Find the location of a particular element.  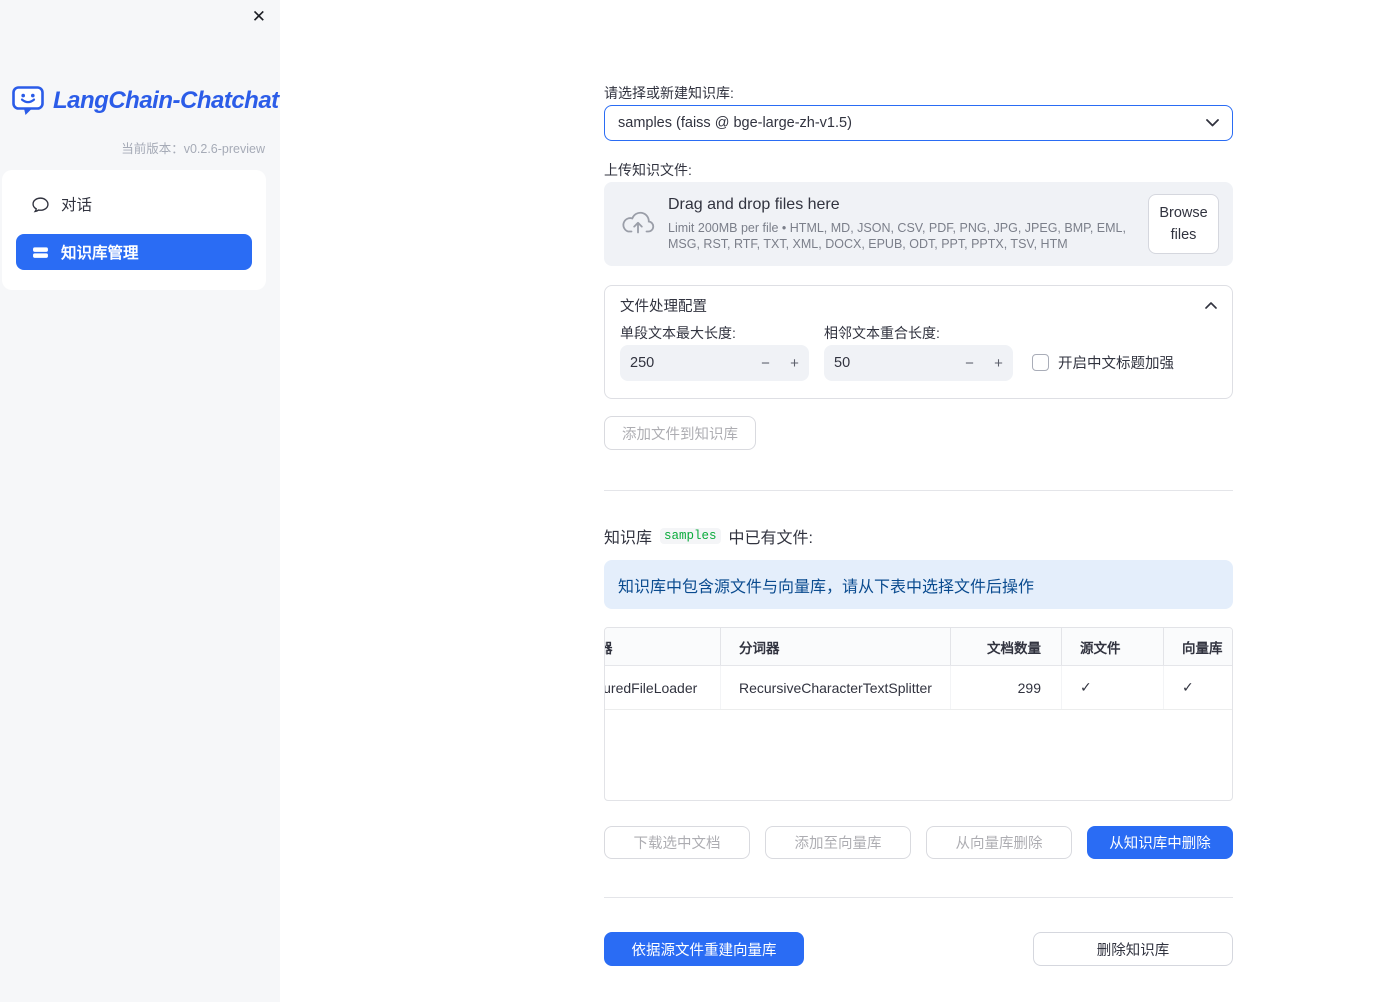

delete-from-vectorstore-button: 从向量库删除 is located at coordinates (999, 842).